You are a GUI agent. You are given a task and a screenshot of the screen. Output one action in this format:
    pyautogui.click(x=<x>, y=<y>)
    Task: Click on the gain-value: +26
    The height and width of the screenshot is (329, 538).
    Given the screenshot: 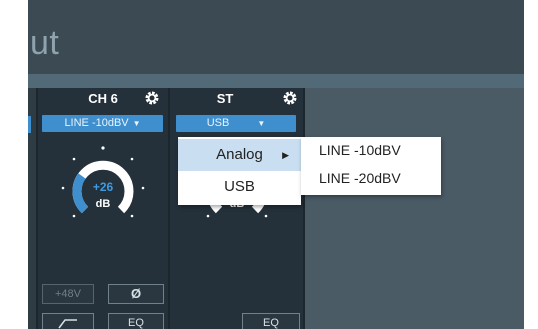 What is the action you would take?
    pyautogui.click(x=103, y=187)
    